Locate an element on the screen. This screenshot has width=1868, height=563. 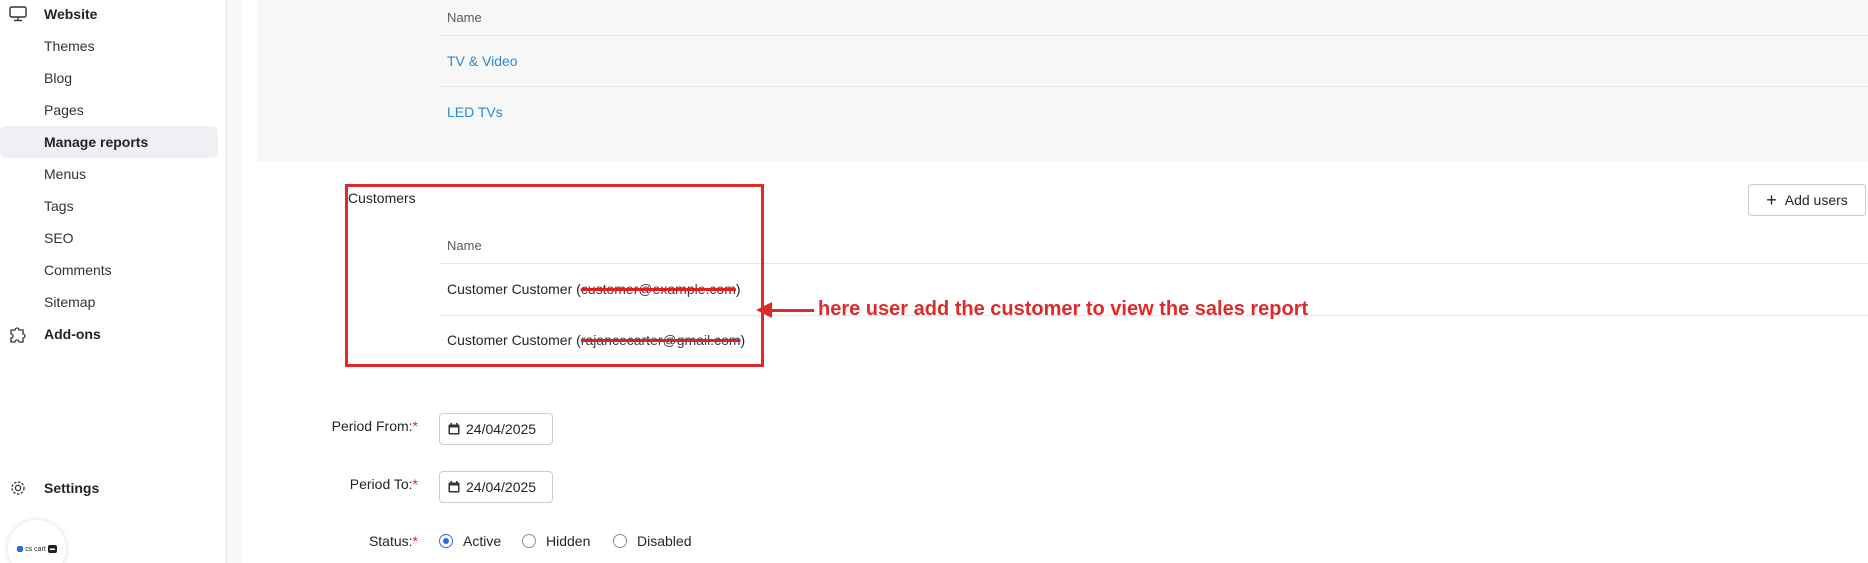
sidebar-item-label: SEO is located at coordinates (59, 238).